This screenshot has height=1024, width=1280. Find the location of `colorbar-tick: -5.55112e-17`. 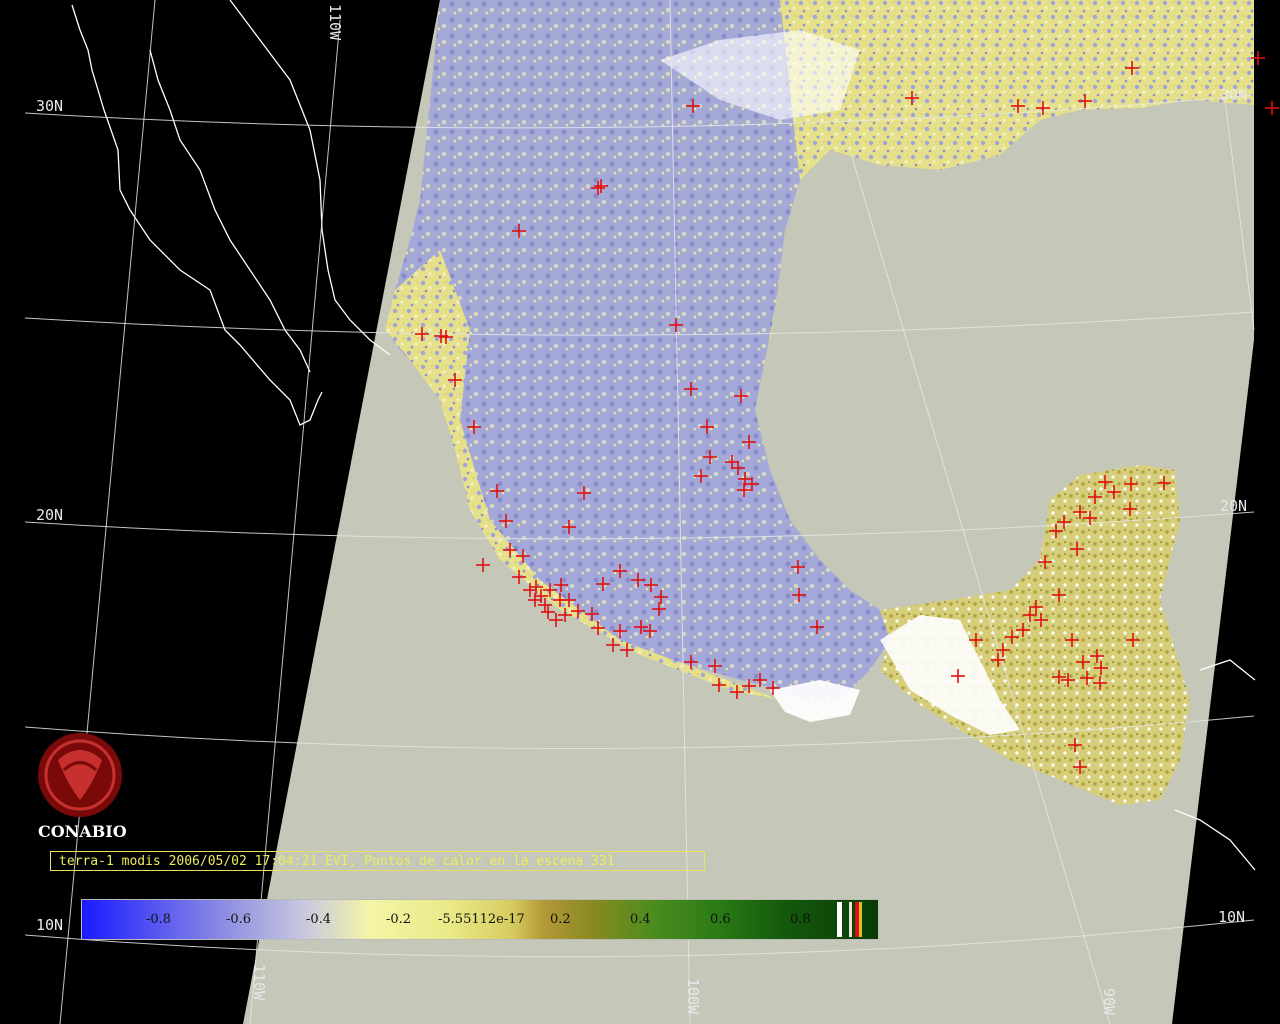

colorbar-tick: -5.55112e-17 is located at coordinates (481, 919).